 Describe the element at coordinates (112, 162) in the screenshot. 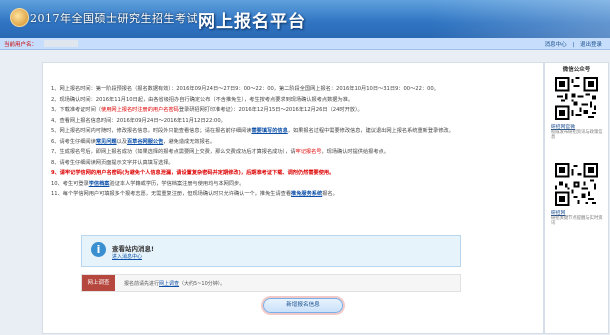

I see `notice-item: 8、请考生仔细阅读网页面提示文字并认真填写选择。` at that location.